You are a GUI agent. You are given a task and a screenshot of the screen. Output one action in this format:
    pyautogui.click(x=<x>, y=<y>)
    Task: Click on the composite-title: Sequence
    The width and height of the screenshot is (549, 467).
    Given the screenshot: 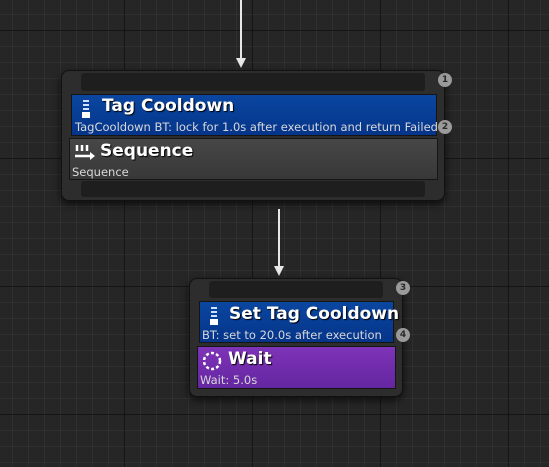 What is the action you would take?
    pyautogui.click(x=147, y=151)
    